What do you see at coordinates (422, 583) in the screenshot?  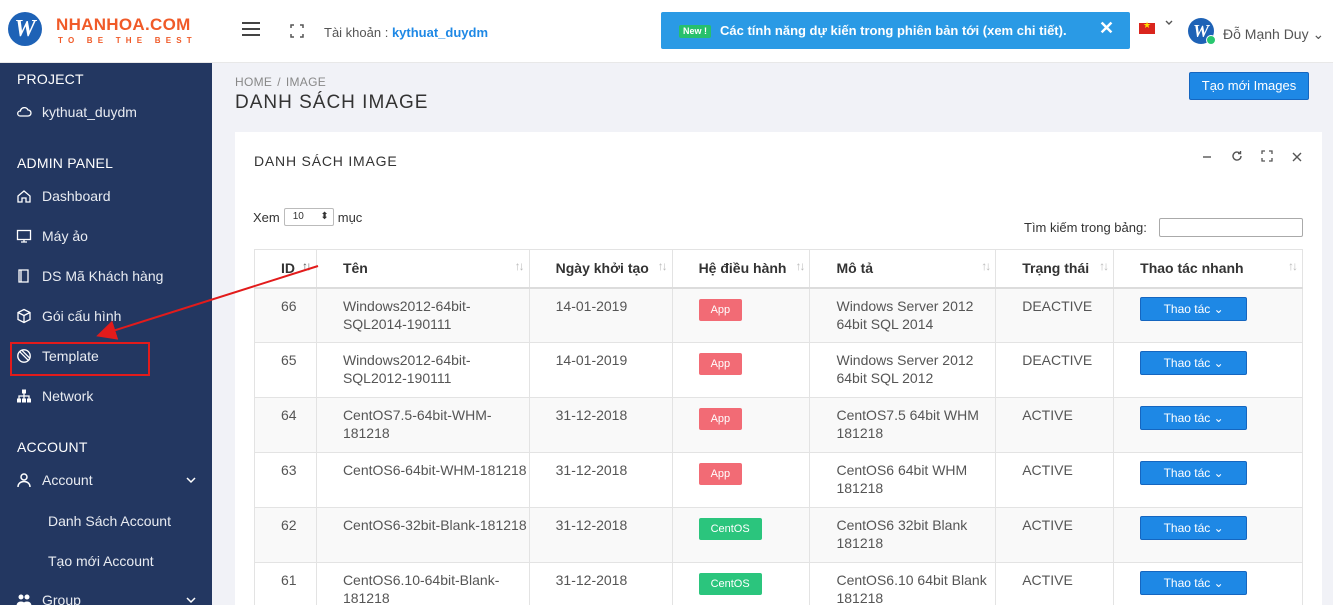 I see `cell-name: CentOS6.10-64bit-Blank-181218` at bounding box center [422, 583].